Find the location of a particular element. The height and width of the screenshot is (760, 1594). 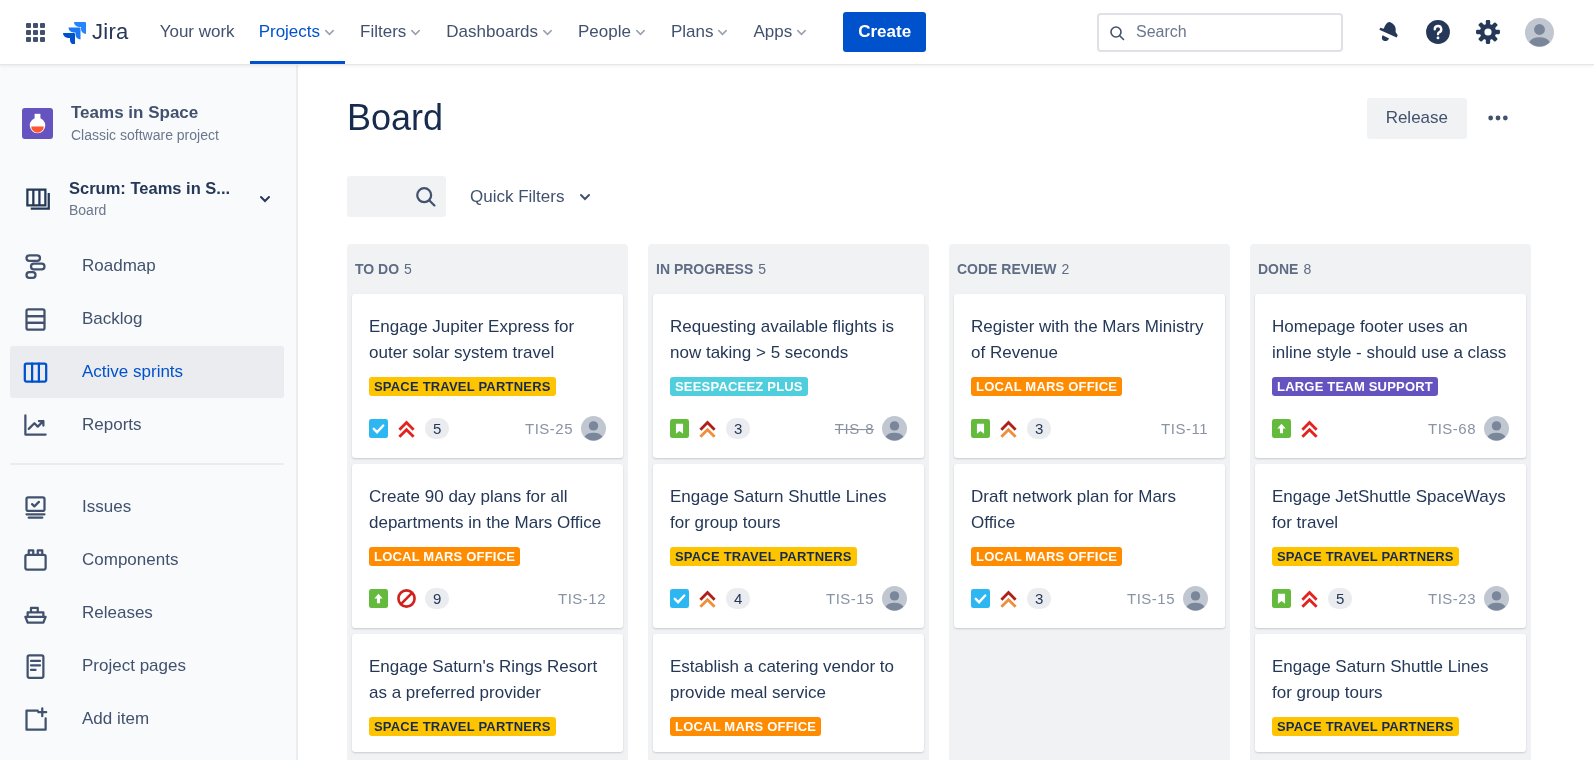

issue-summary: Create 90 day plans for all departments in the Mars Office is located at coordinates (486, 510).